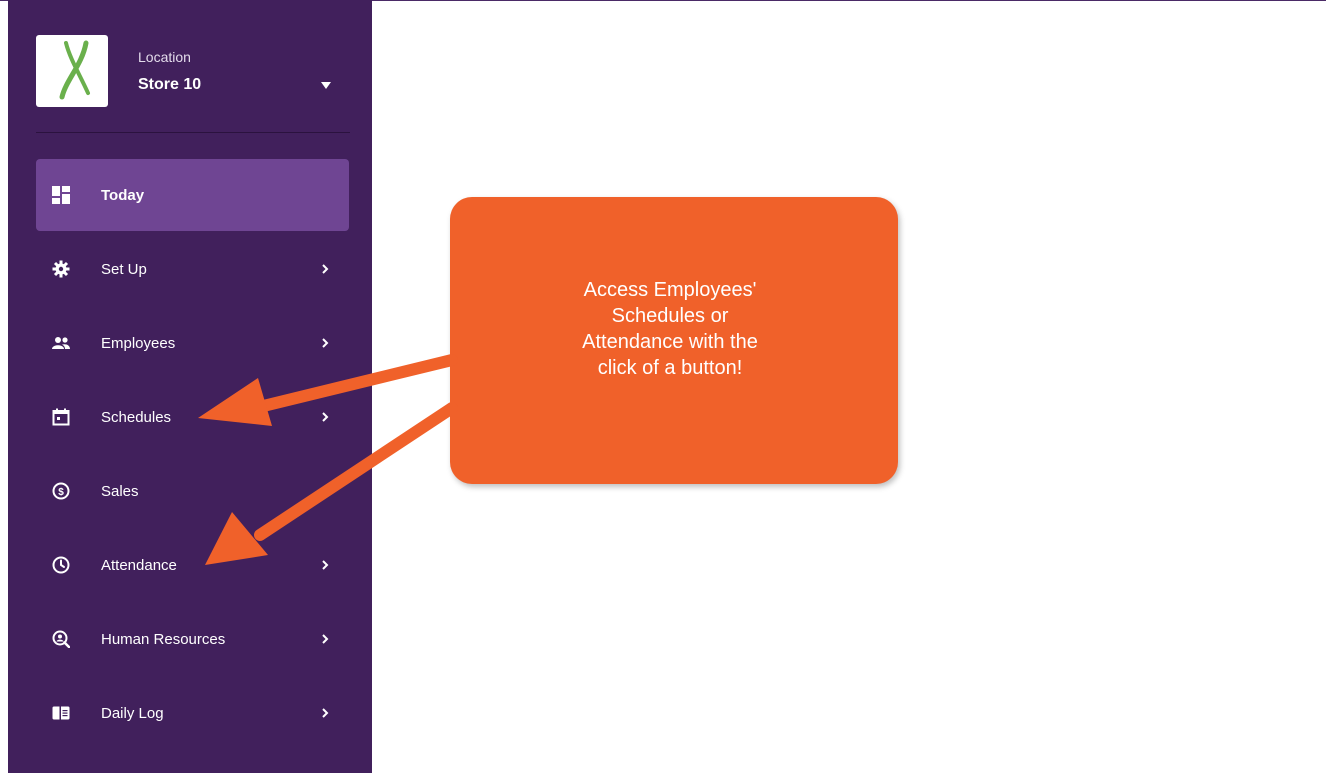 Image resolution: width=1326 pixels, height=773 pixels. Describe the element at coordinates (193, 132) in the screenshot. I see `sidebar-divider` at that location.